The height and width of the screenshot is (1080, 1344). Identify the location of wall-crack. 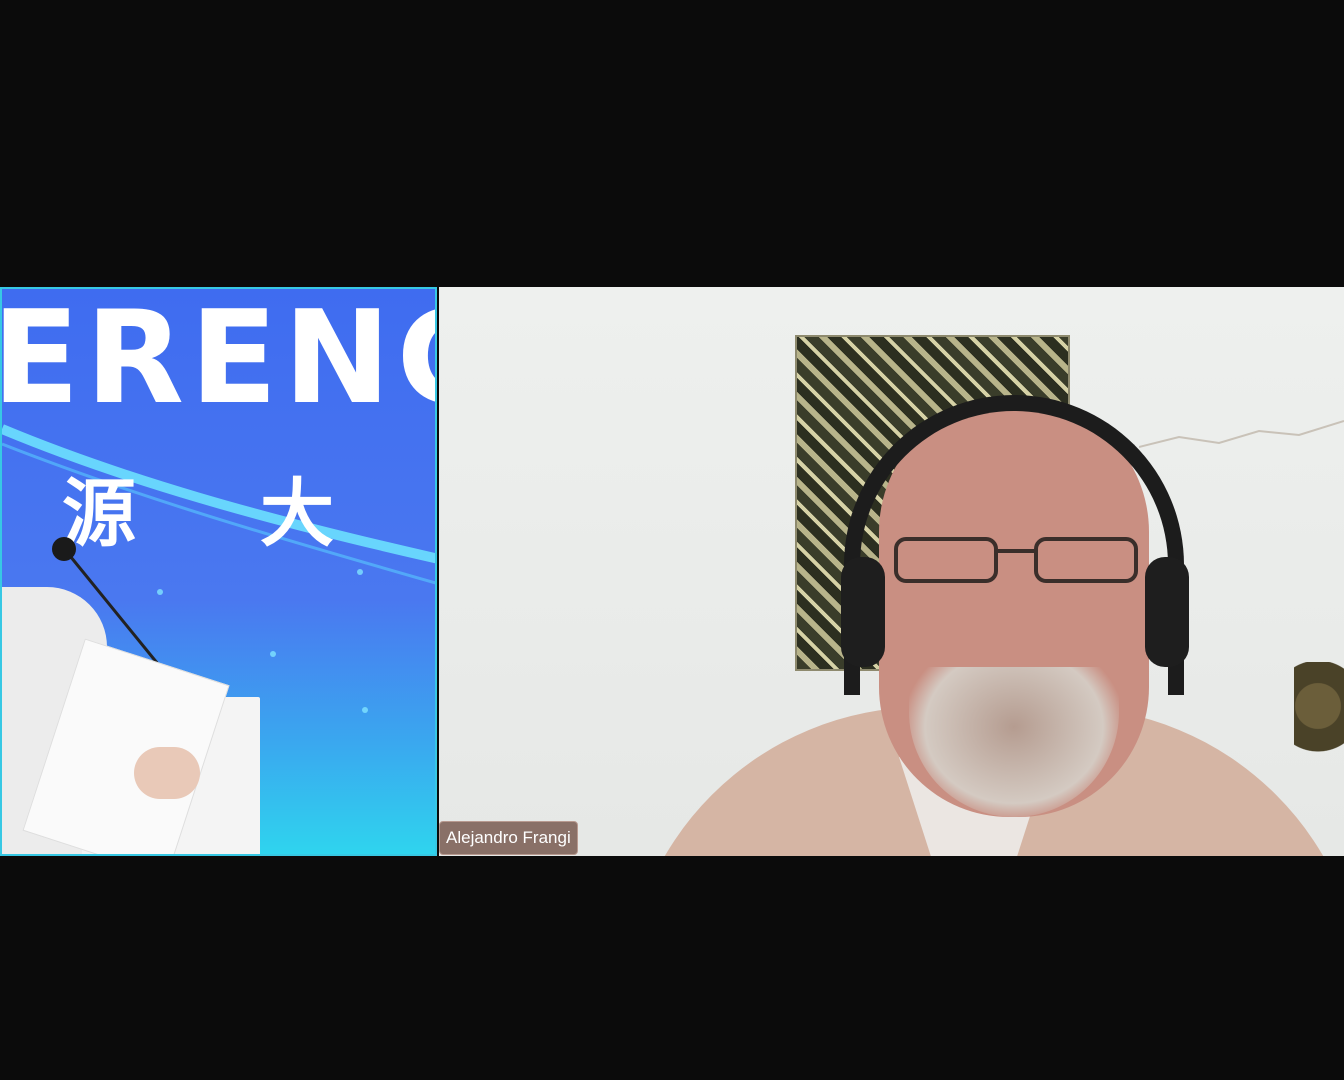
(1241, 434).